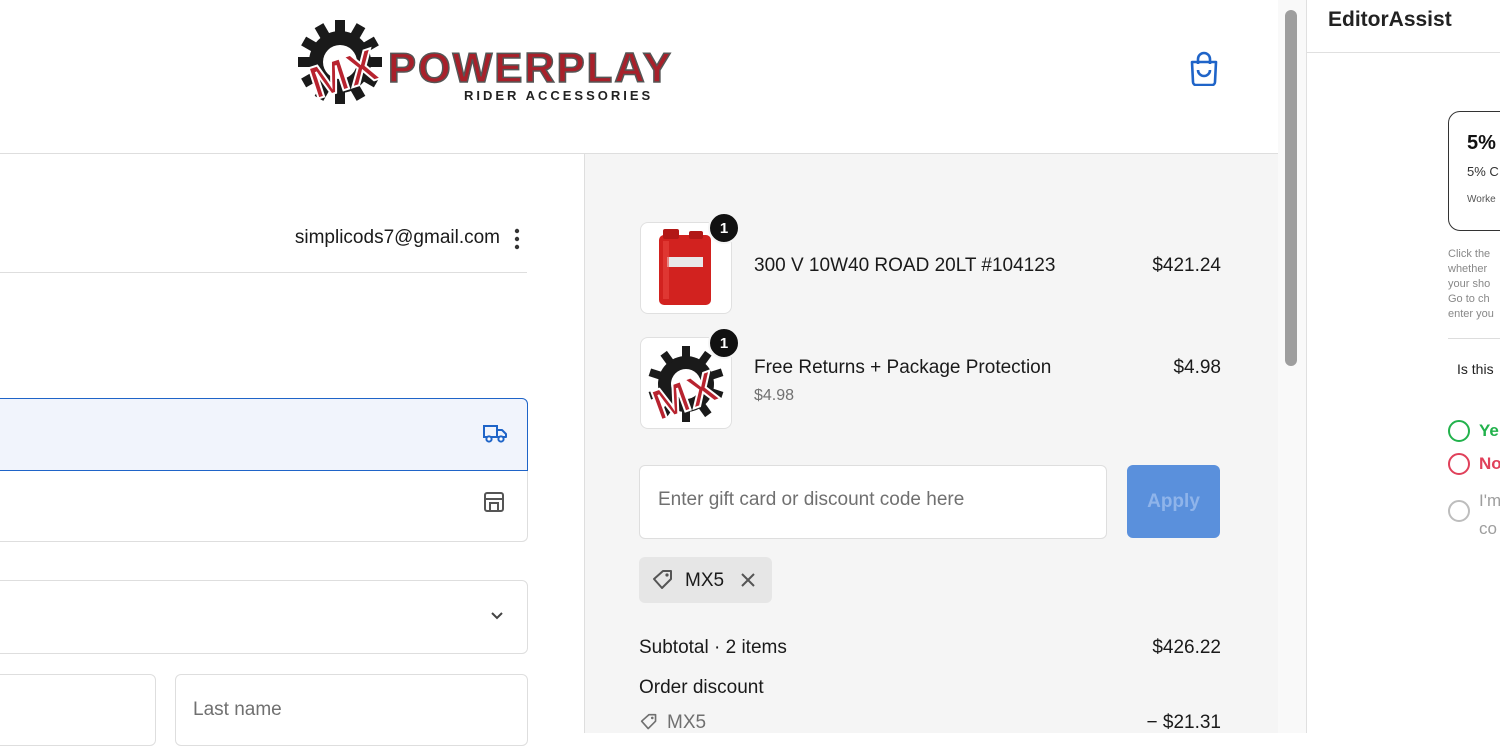 This screenshot has width=1500, height=746. What do you see at coordinates (1459, 511) in the screenshot?
I see `radio-unsure` at bounding box center [1459, 511].